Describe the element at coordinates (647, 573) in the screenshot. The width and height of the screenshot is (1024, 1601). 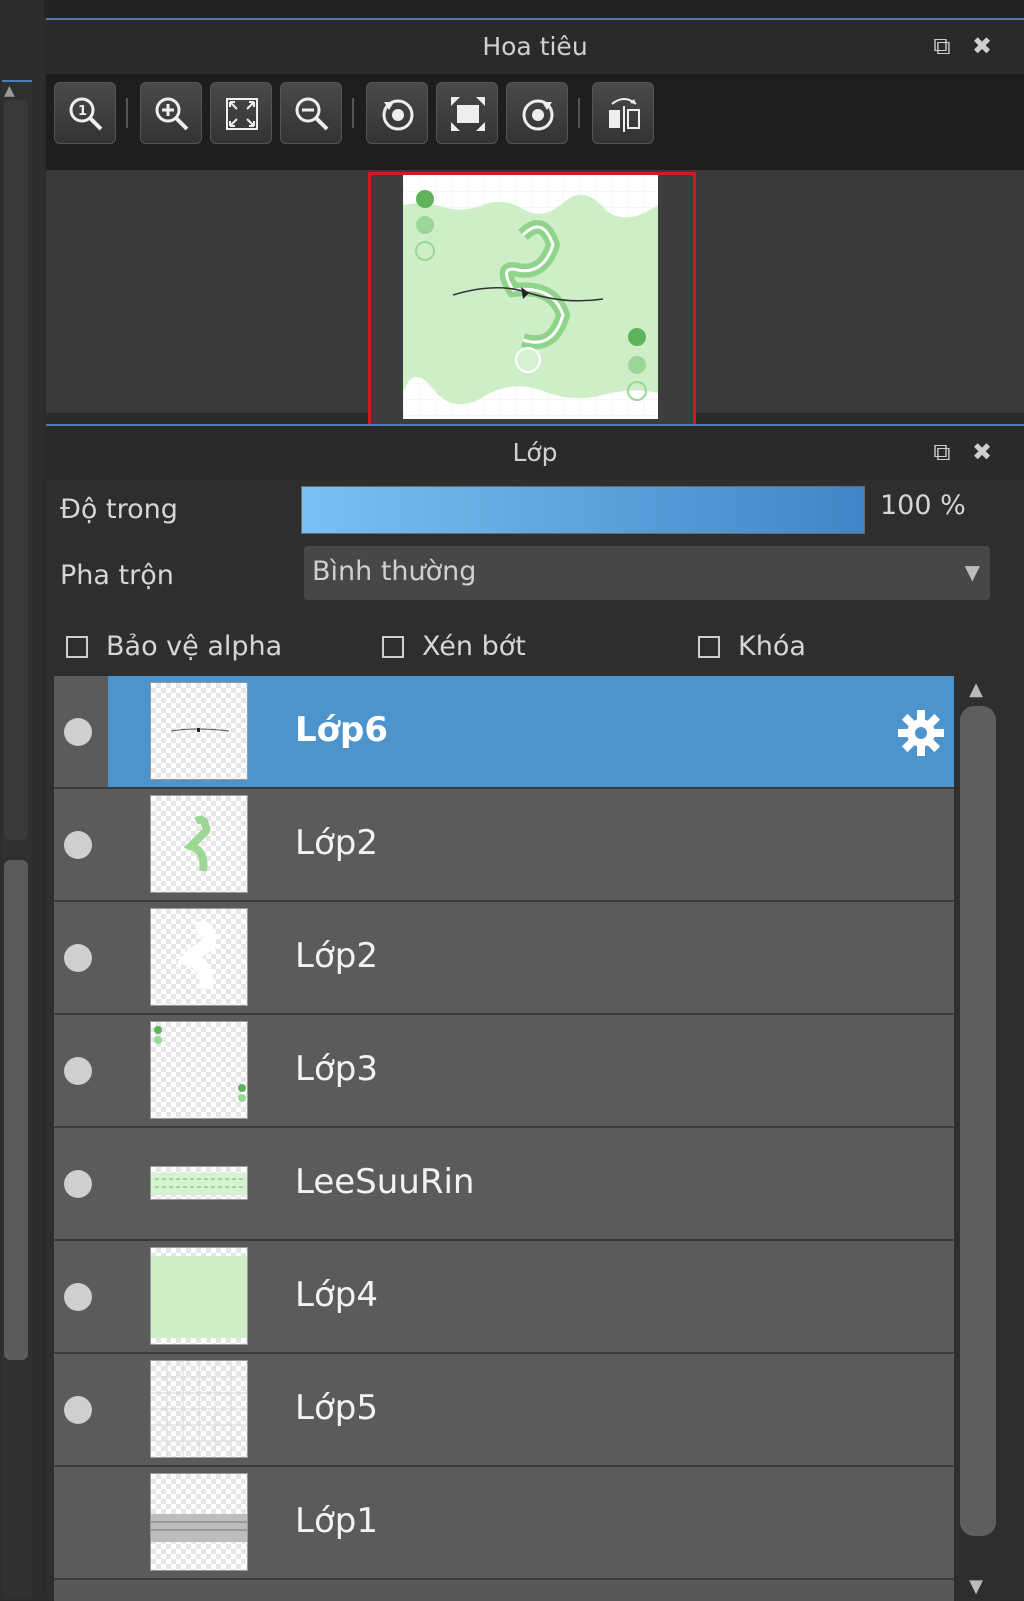
I see `blend-mode-select: Bình thường ▼` at that location.